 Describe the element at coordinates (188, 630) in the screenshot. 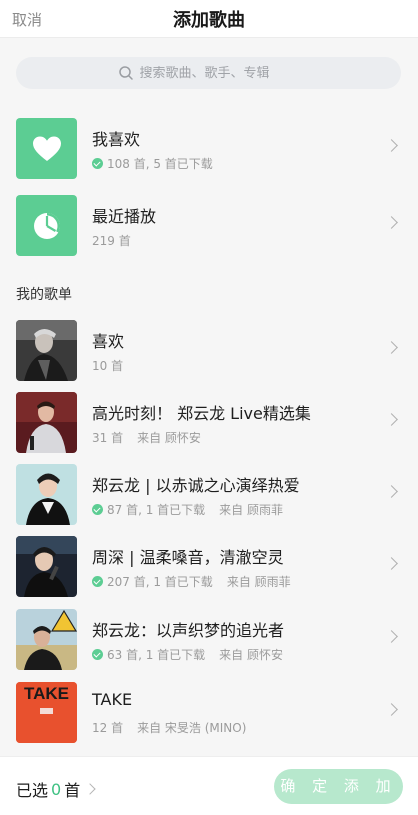

I see `list-item-name: 郑云龙：以声织梦的追光者` at that location.